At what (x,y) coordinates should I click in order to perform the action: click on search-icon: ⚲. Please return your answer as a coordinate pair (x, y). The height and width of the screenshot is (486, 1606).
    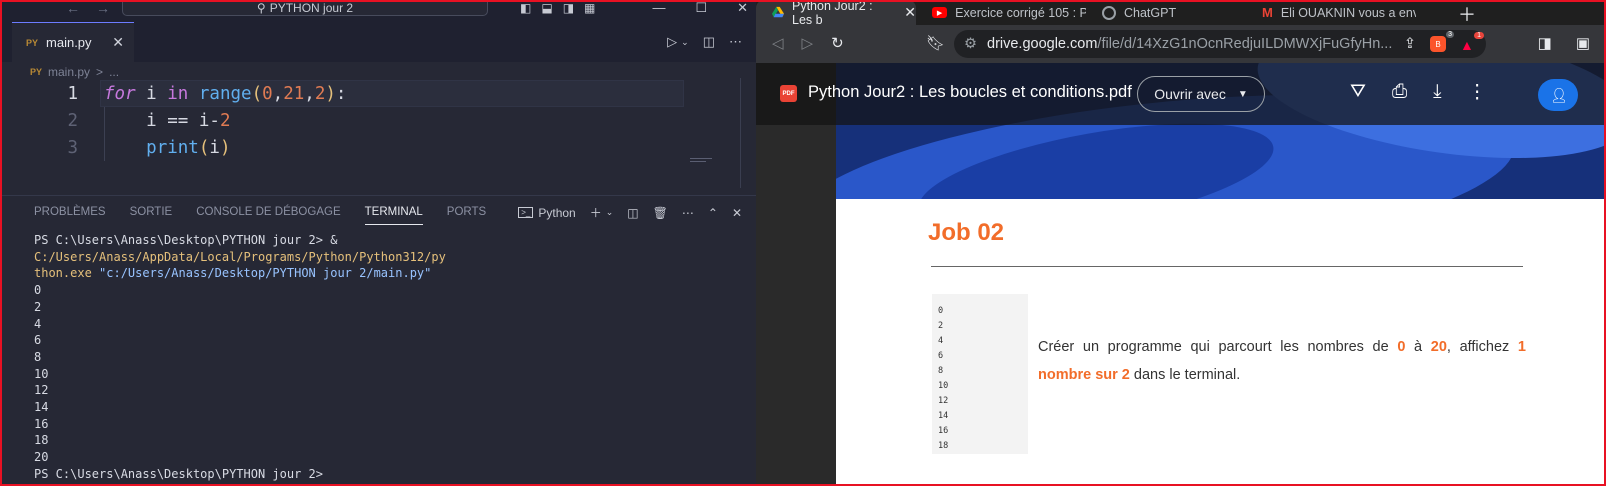
    Looking at the image, I should click on (261, 7).